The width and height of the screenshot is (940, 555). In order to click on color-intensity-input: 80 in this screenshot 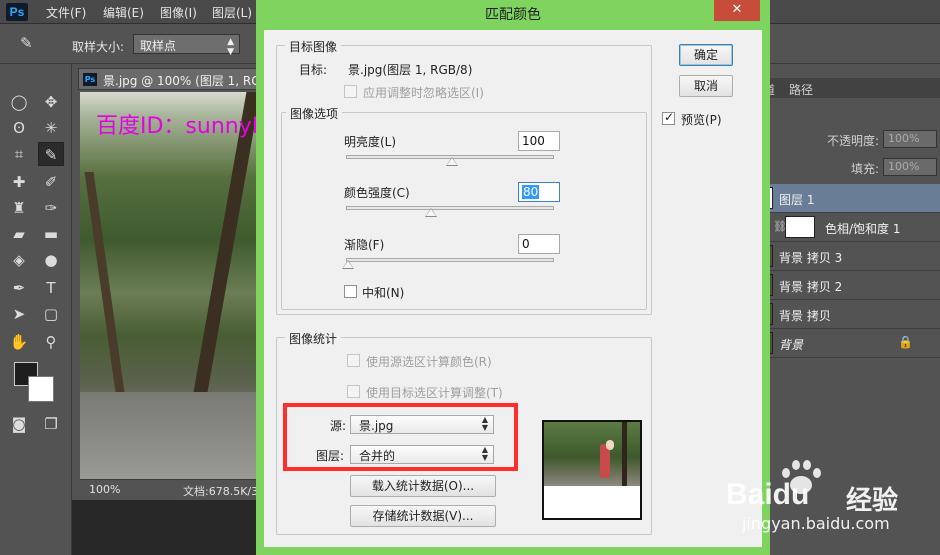, I will do `click(539, 192)`.